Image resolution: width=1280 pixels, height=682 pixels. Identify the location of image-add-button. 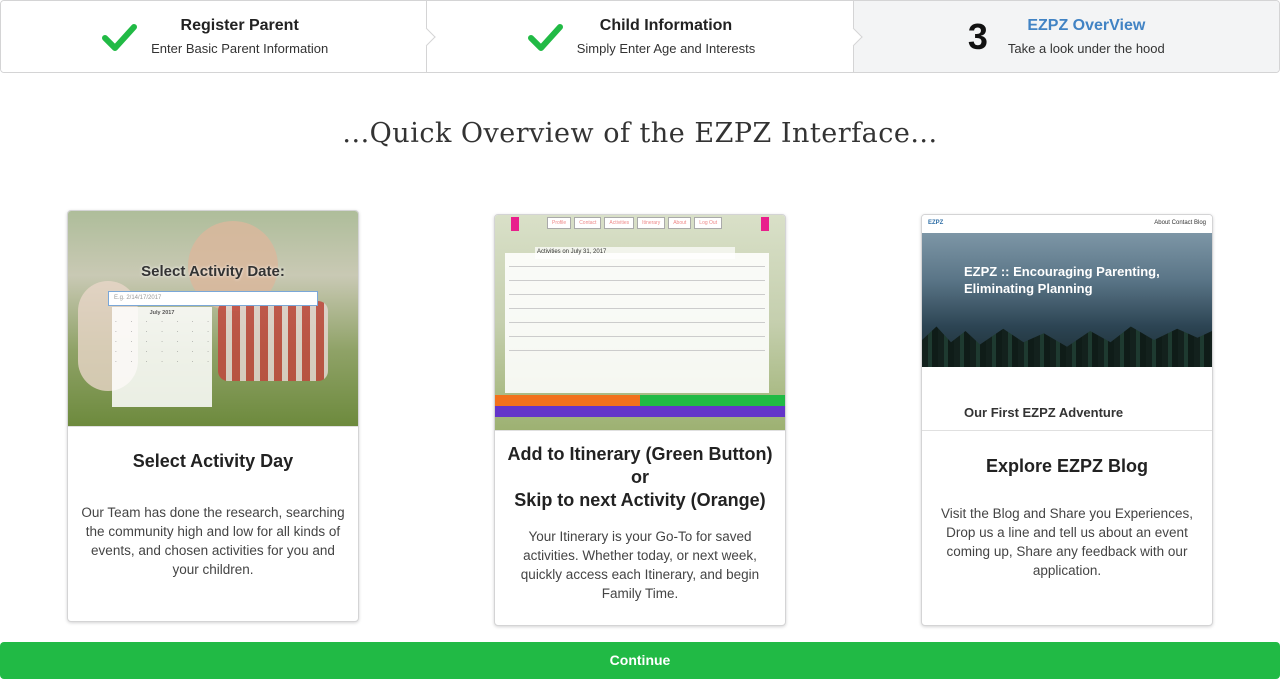
(712, 400).